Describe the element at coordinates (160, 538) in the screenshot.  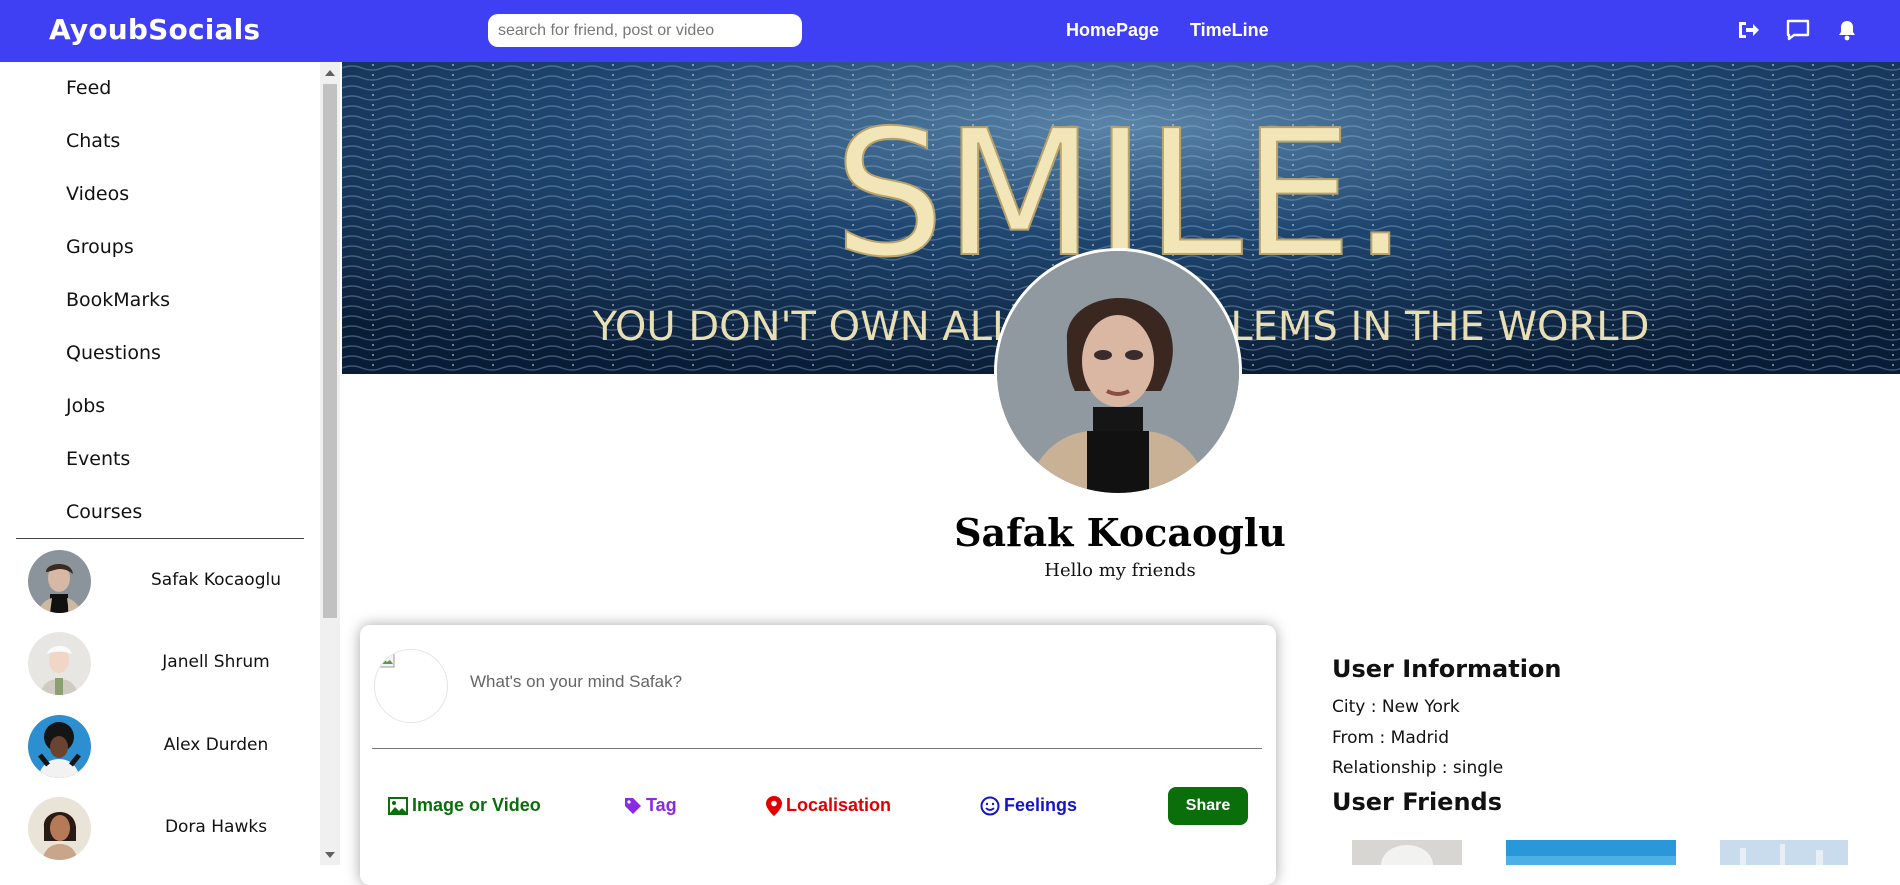
I see `sidebar-divider` at that location.